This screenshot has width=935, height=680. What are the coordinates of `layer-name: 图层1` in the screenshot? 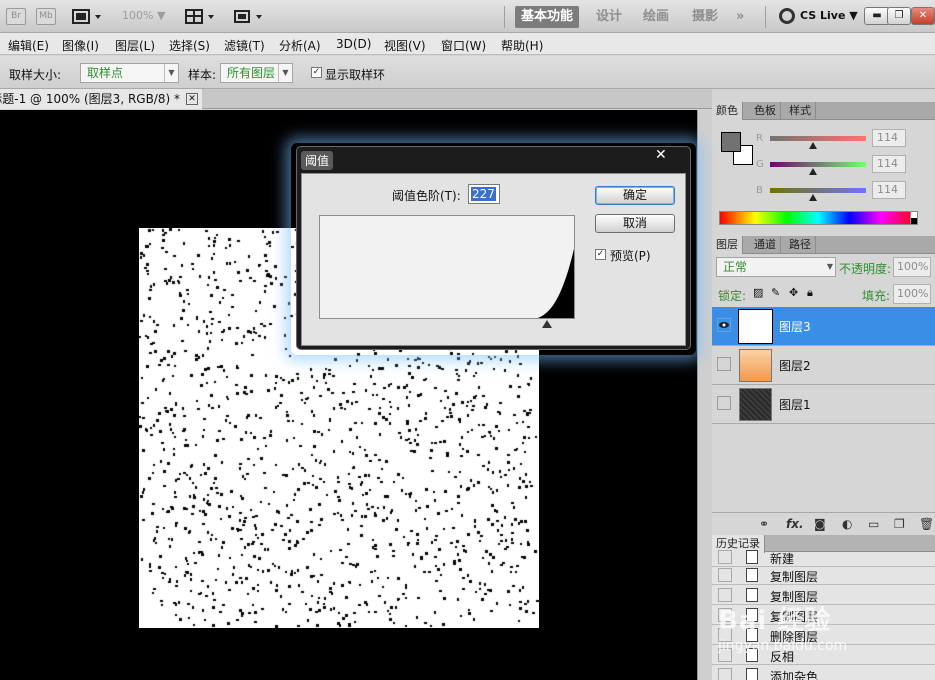 It's located at (795, 404).